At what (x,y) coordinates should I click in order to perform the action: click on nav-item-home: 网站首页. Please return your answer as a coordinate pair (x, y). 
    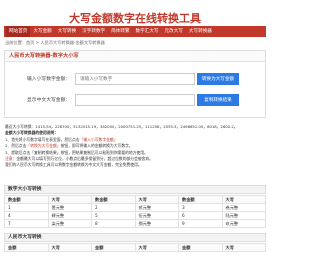
    Looking at the image, I should click on (18, 31).